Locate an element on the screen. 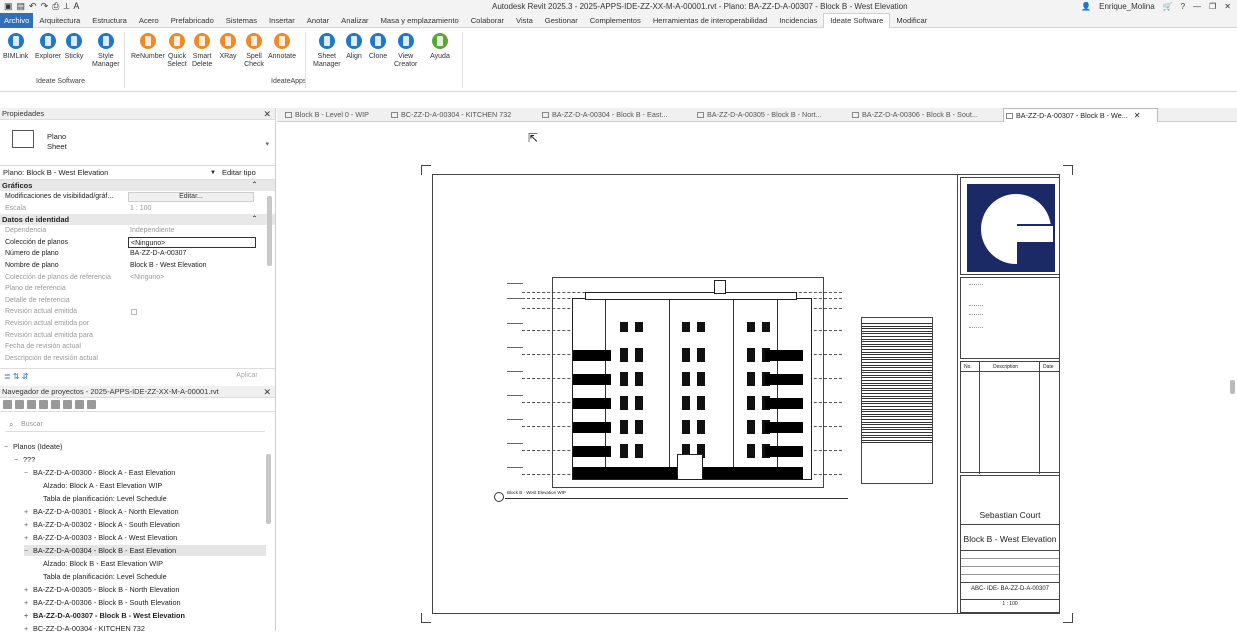 This screenshot has width=1237, height=634. doc-tab: BA-ZZ-D-A-00307 - Block B - We... ✕ is located at coordinates (1080, 115).